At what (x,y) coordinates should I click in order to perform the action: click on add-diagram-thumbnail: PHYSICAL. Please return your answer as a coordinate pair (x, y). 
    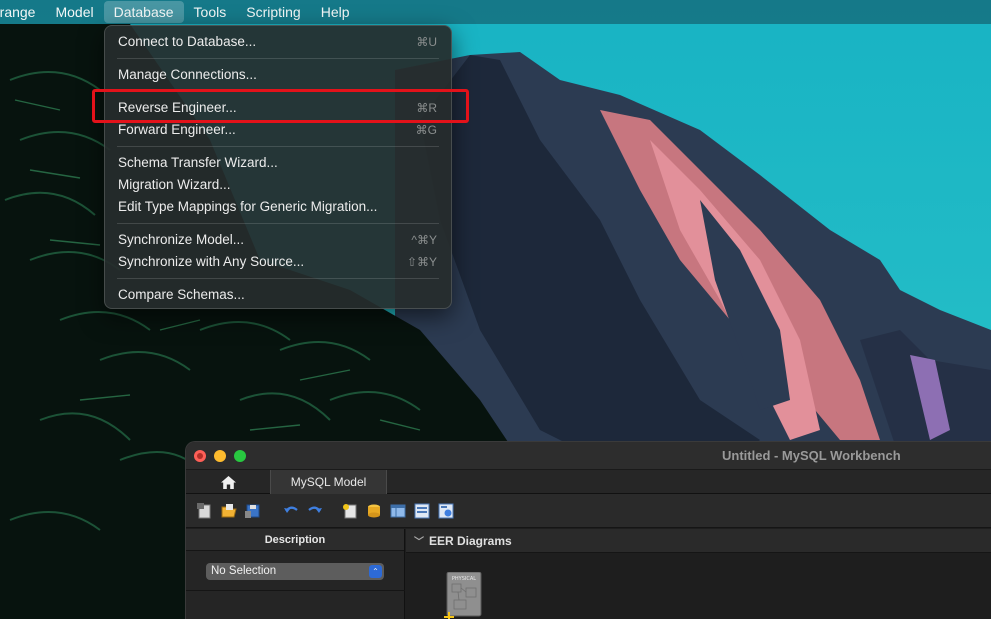
    Looking at the image, I should click on (464, 595).